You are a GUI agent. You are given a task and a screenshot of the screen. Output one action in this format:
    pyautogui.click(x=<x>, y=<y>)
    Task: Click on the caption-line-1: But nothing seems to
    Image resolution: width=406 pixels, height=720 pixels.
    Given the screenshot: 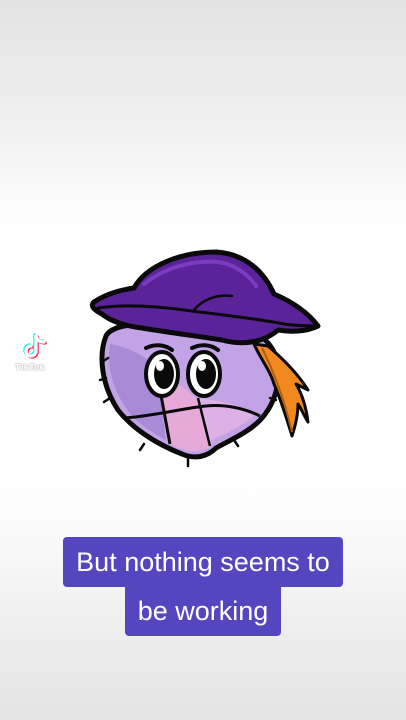 What is the action you would take?
    pyautogui.click(x=203, y=562)
    